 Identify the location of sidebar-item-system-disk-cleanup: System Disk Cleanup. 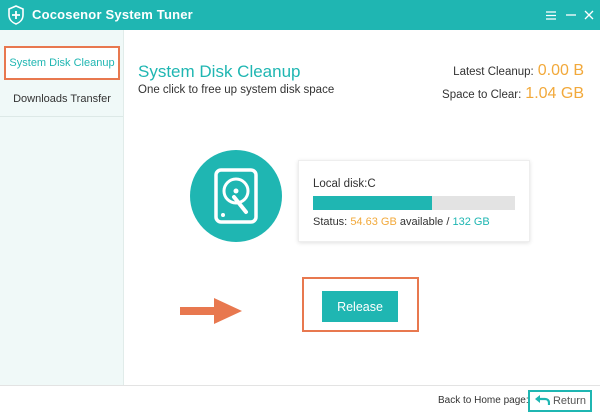
(62, 63).